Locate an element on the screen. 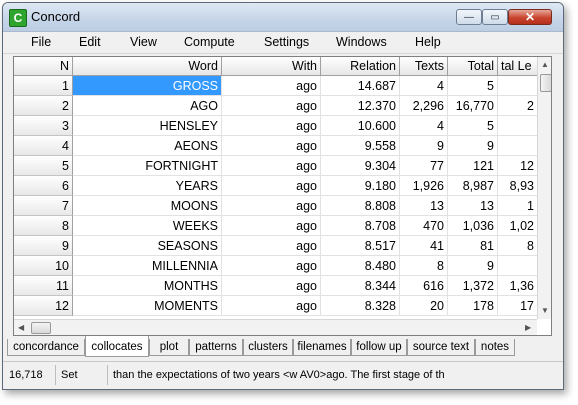  cell-word: HENSLEY is located at coordinates (147, 126).